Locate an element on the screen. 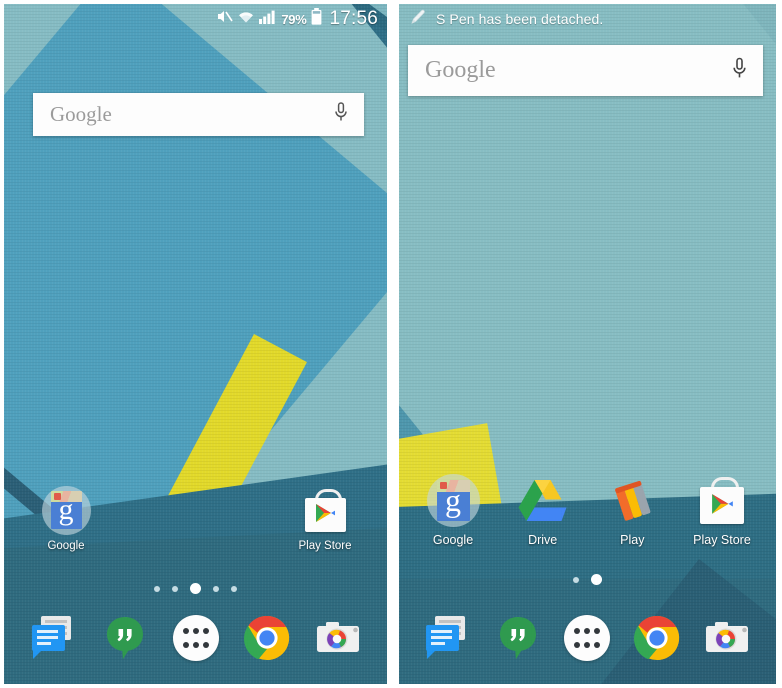  app-icon-drive: Drive is located at coordinates (543, 510).